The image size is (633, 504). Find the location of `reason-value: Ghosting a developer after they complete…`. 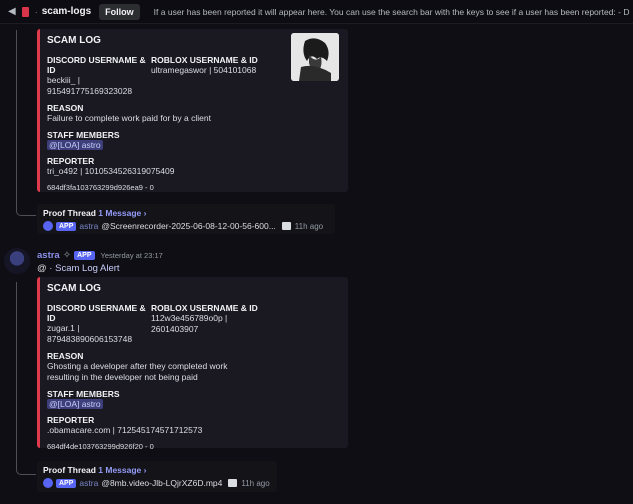

reason-value: Ghosting a developer after they complete… is located at coordinates (137, 366).